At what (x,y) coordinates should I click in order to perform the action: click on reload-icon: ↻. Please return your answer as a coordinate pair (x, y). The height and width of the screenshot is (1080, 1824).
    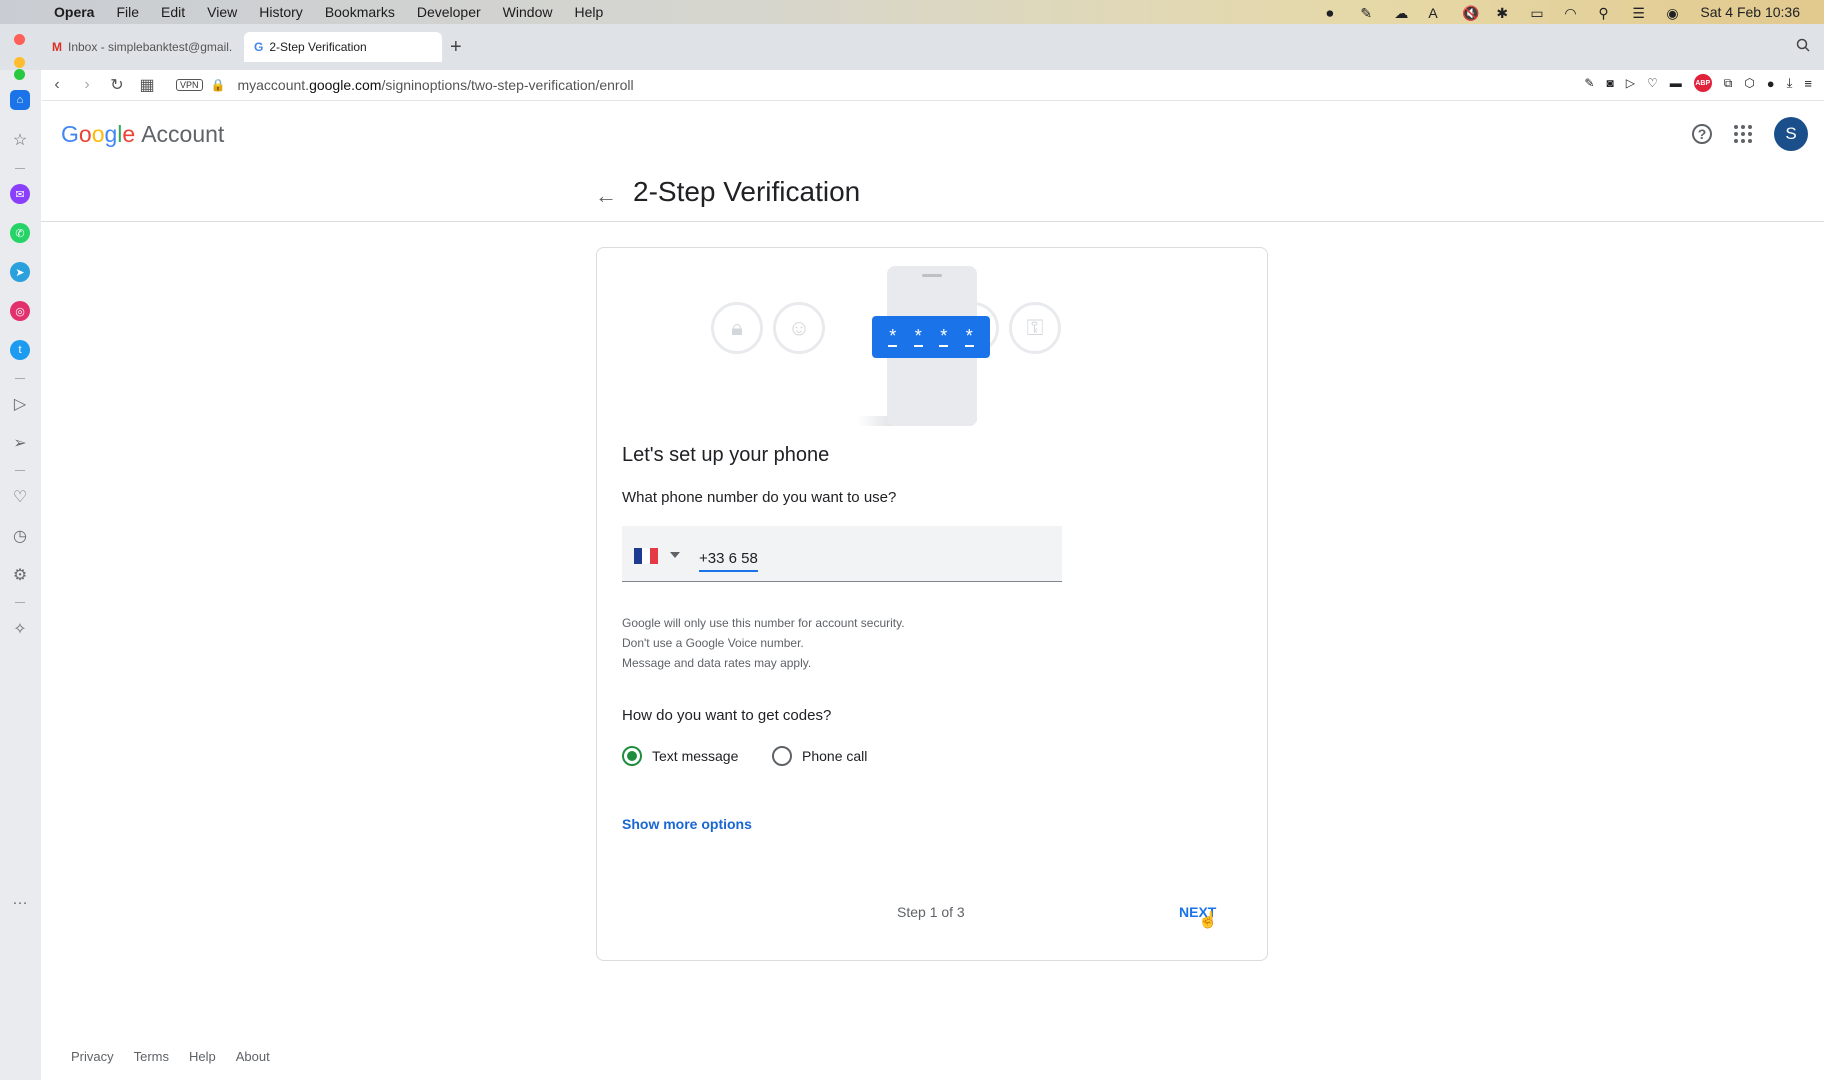
    Looking at the image, I should click on (117, 85).